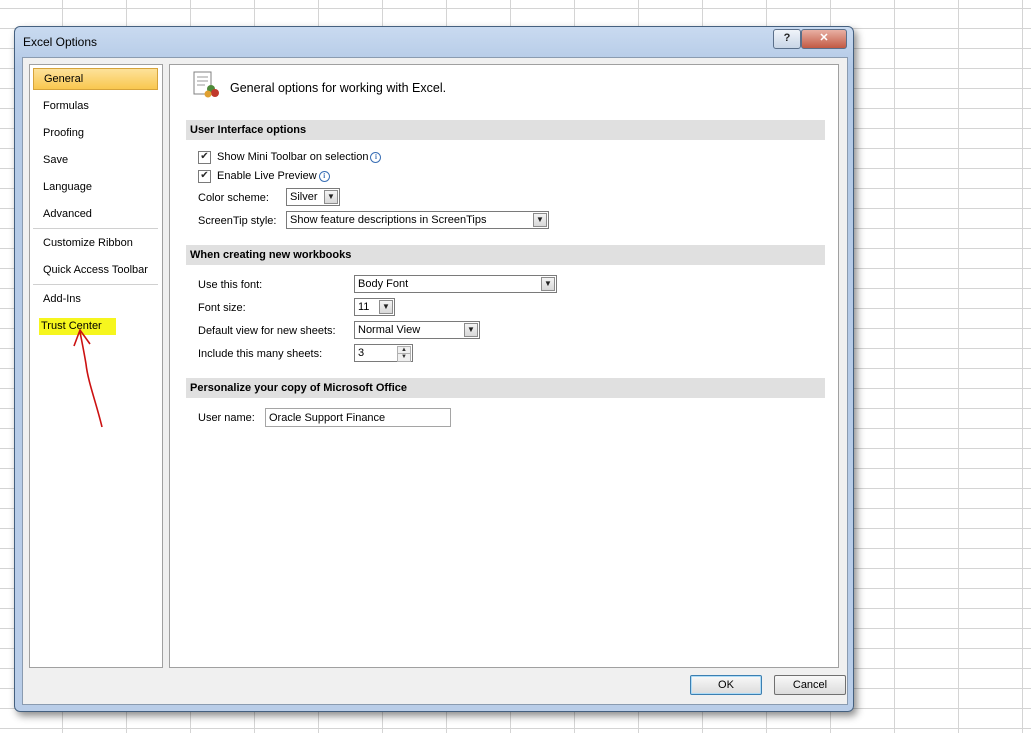 Image resolution: width=1031 pixels, height=733 pixels. I want to click on live-preview-checkbox: ✔, so click(204, 176).